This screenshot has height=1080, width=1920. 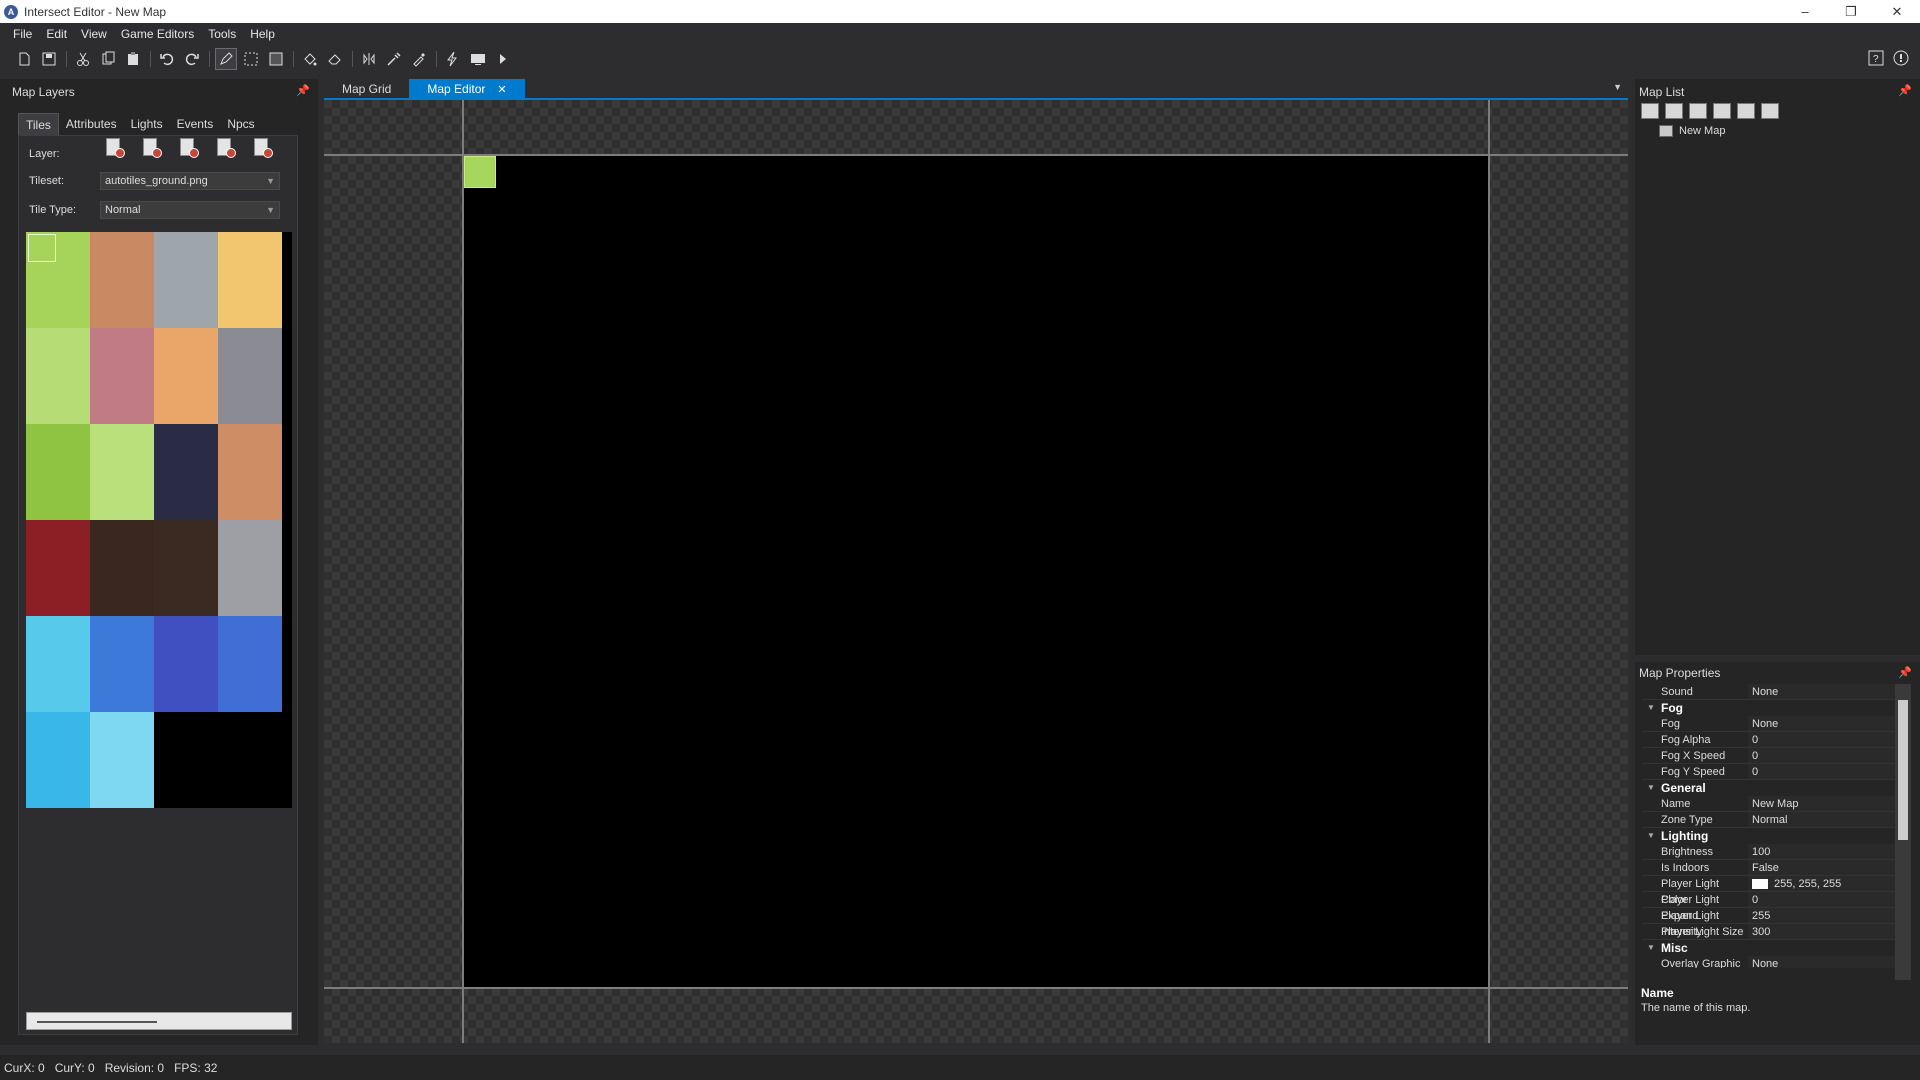 I want to click on minimize-button: –, so click(x=1805, y=11).